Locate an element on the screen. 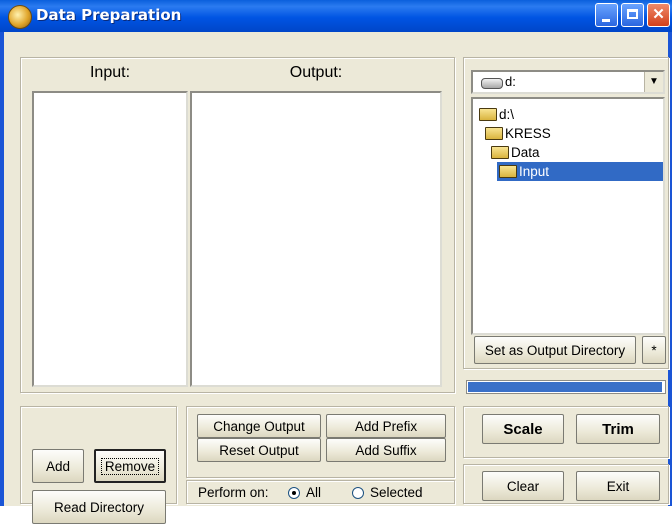  drive-value: d: is located at coordinates (510, 81).